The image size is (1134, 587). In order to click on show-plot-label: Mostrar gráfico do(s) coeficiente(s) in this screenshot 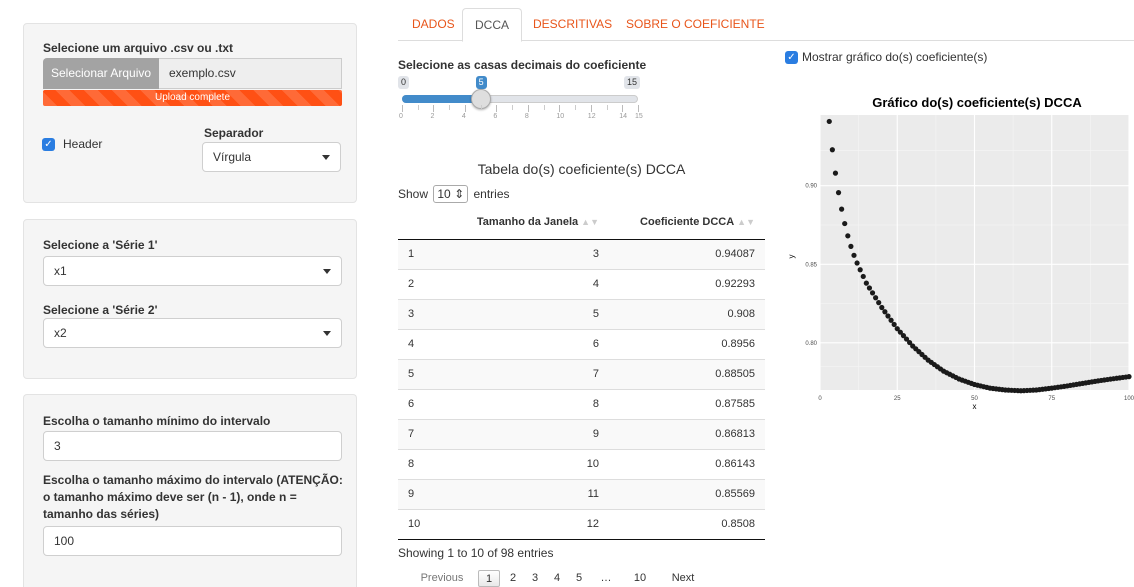, I will do `click(895, 57)`.